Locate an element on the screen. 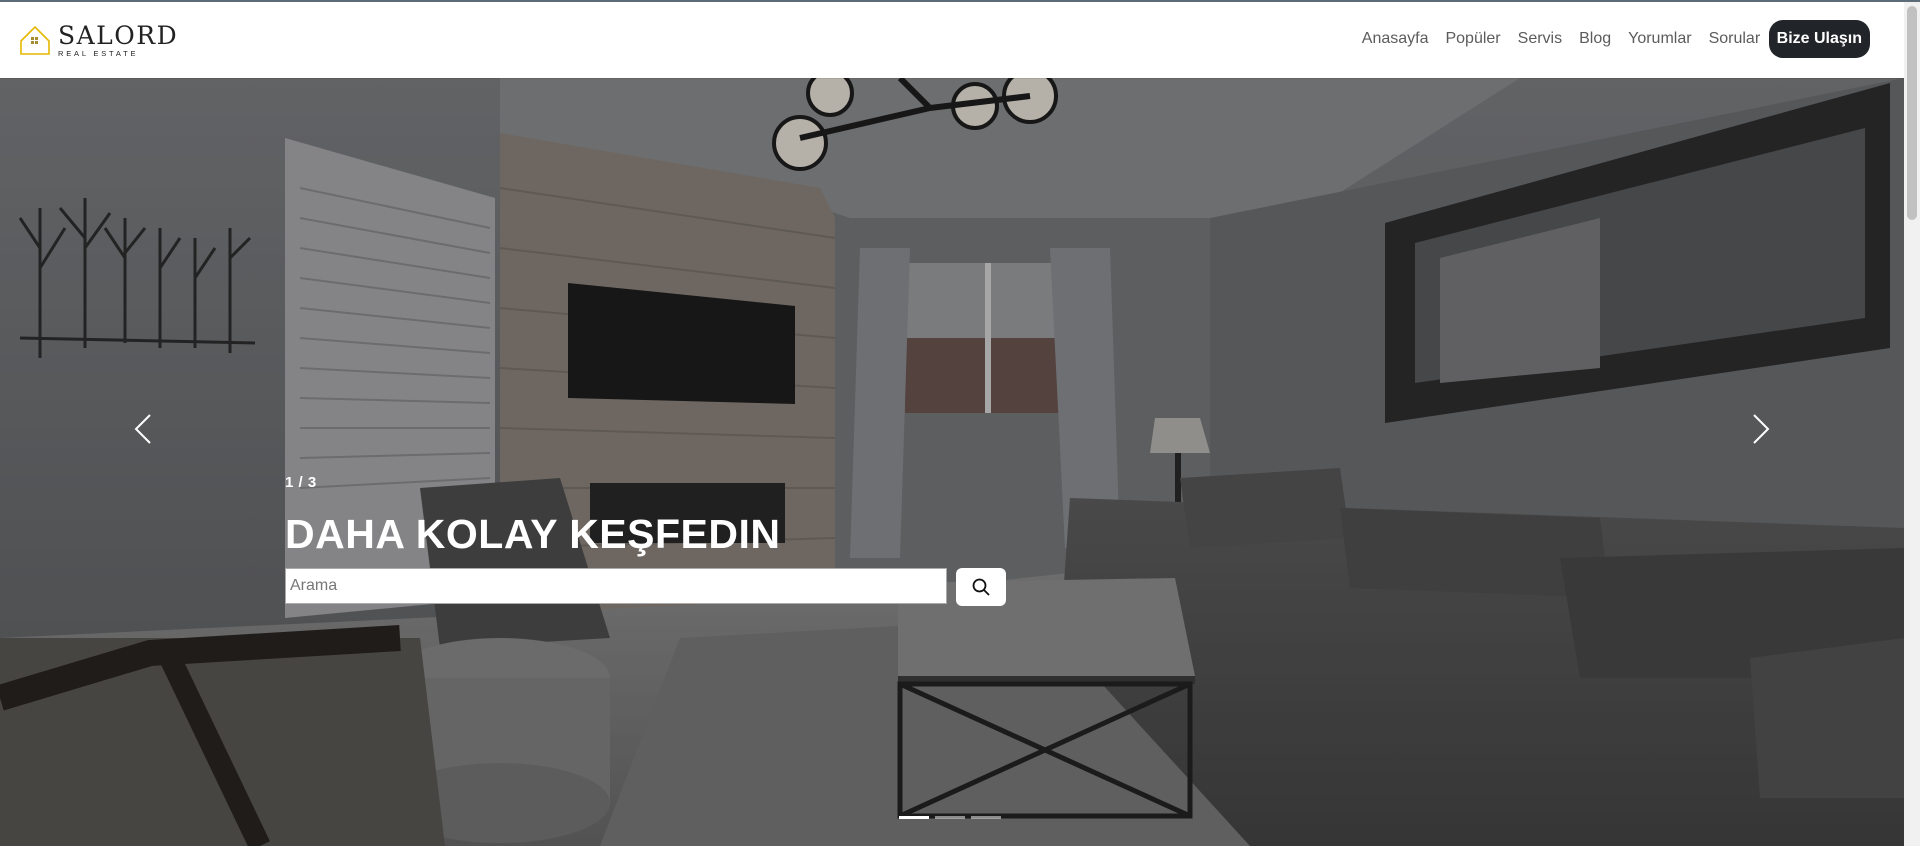 The height and width of the screenshot is (846, 1920). brand-tagline: REAL ESTATE is located at coordinates (98, 53).